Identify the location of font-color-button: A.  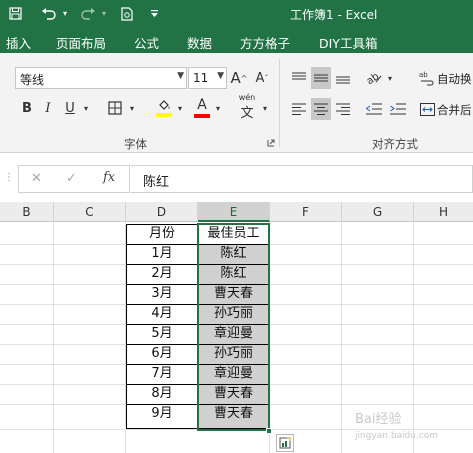
(202, 108).